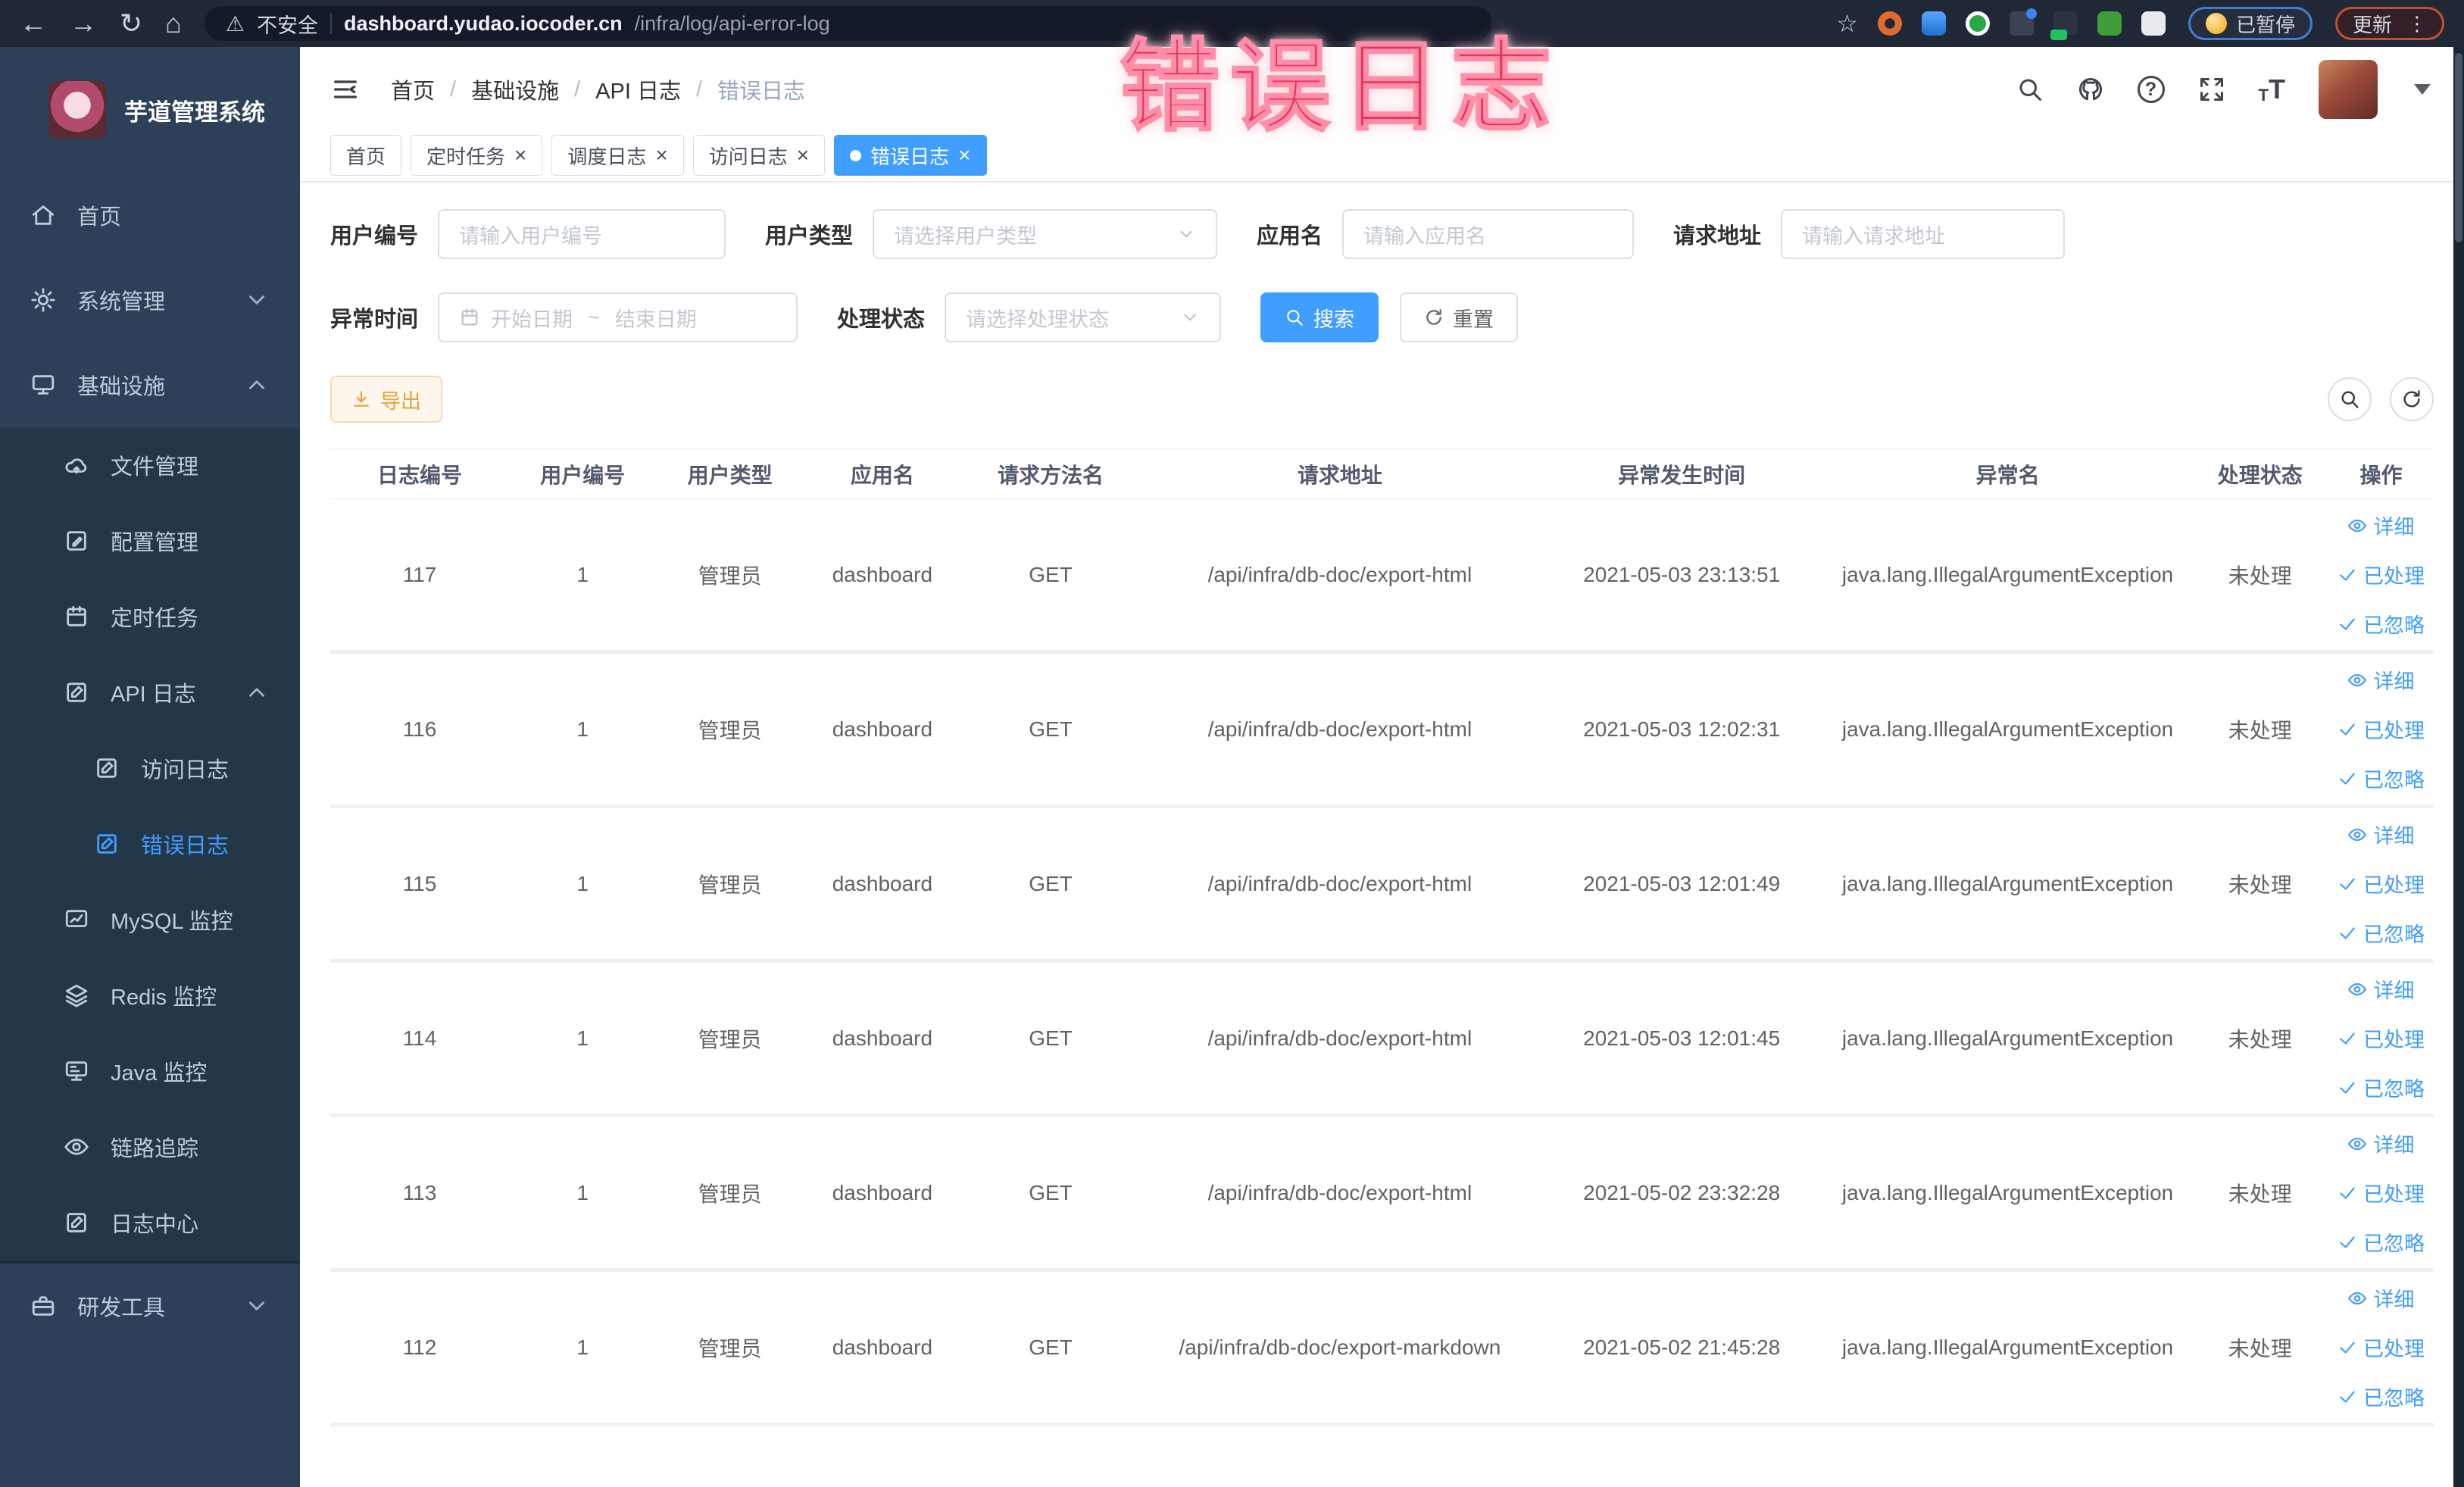  Describe the element at coordinates (173, 23) in the screenshot. I see `home-icon: ⌂` at that location.